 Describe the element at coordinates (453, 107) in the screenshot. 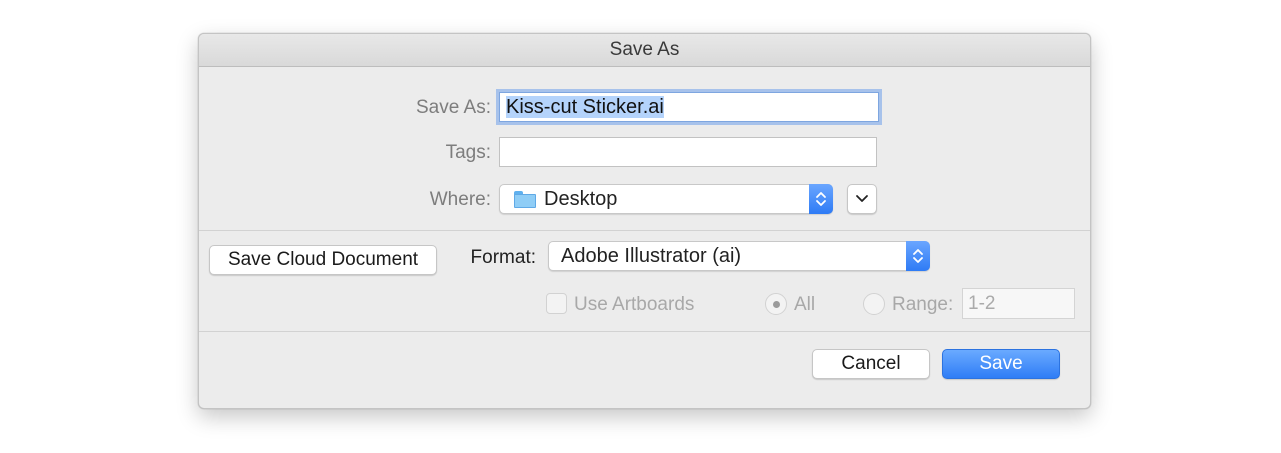

I see `save-as-label: Save As:` at that location.